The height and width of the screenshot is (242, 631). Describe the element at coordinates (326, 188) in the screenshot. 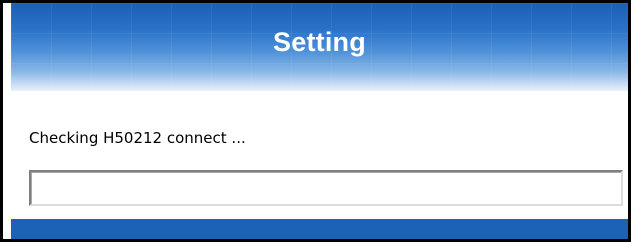

I see `progress-bar` at that location.